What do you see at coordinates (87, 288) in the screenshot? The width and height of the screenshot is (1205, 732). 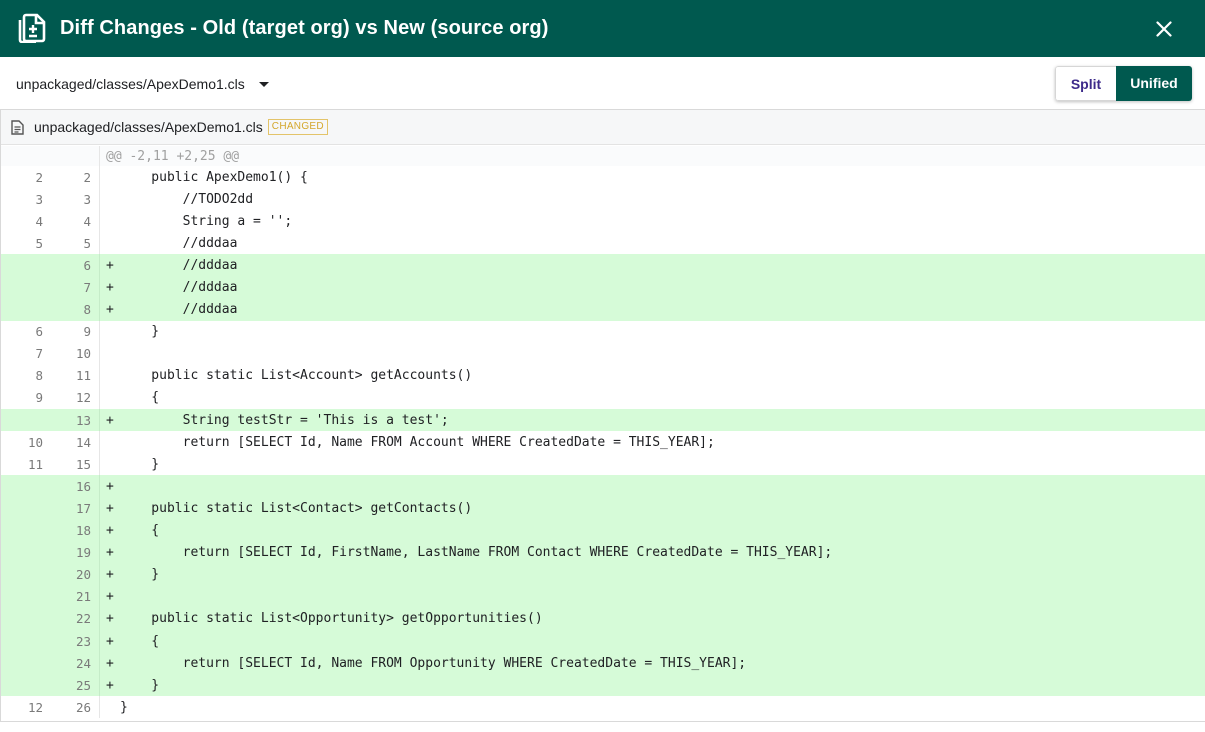 I see `new-line-number: 7` at bounding box center [87, 288].